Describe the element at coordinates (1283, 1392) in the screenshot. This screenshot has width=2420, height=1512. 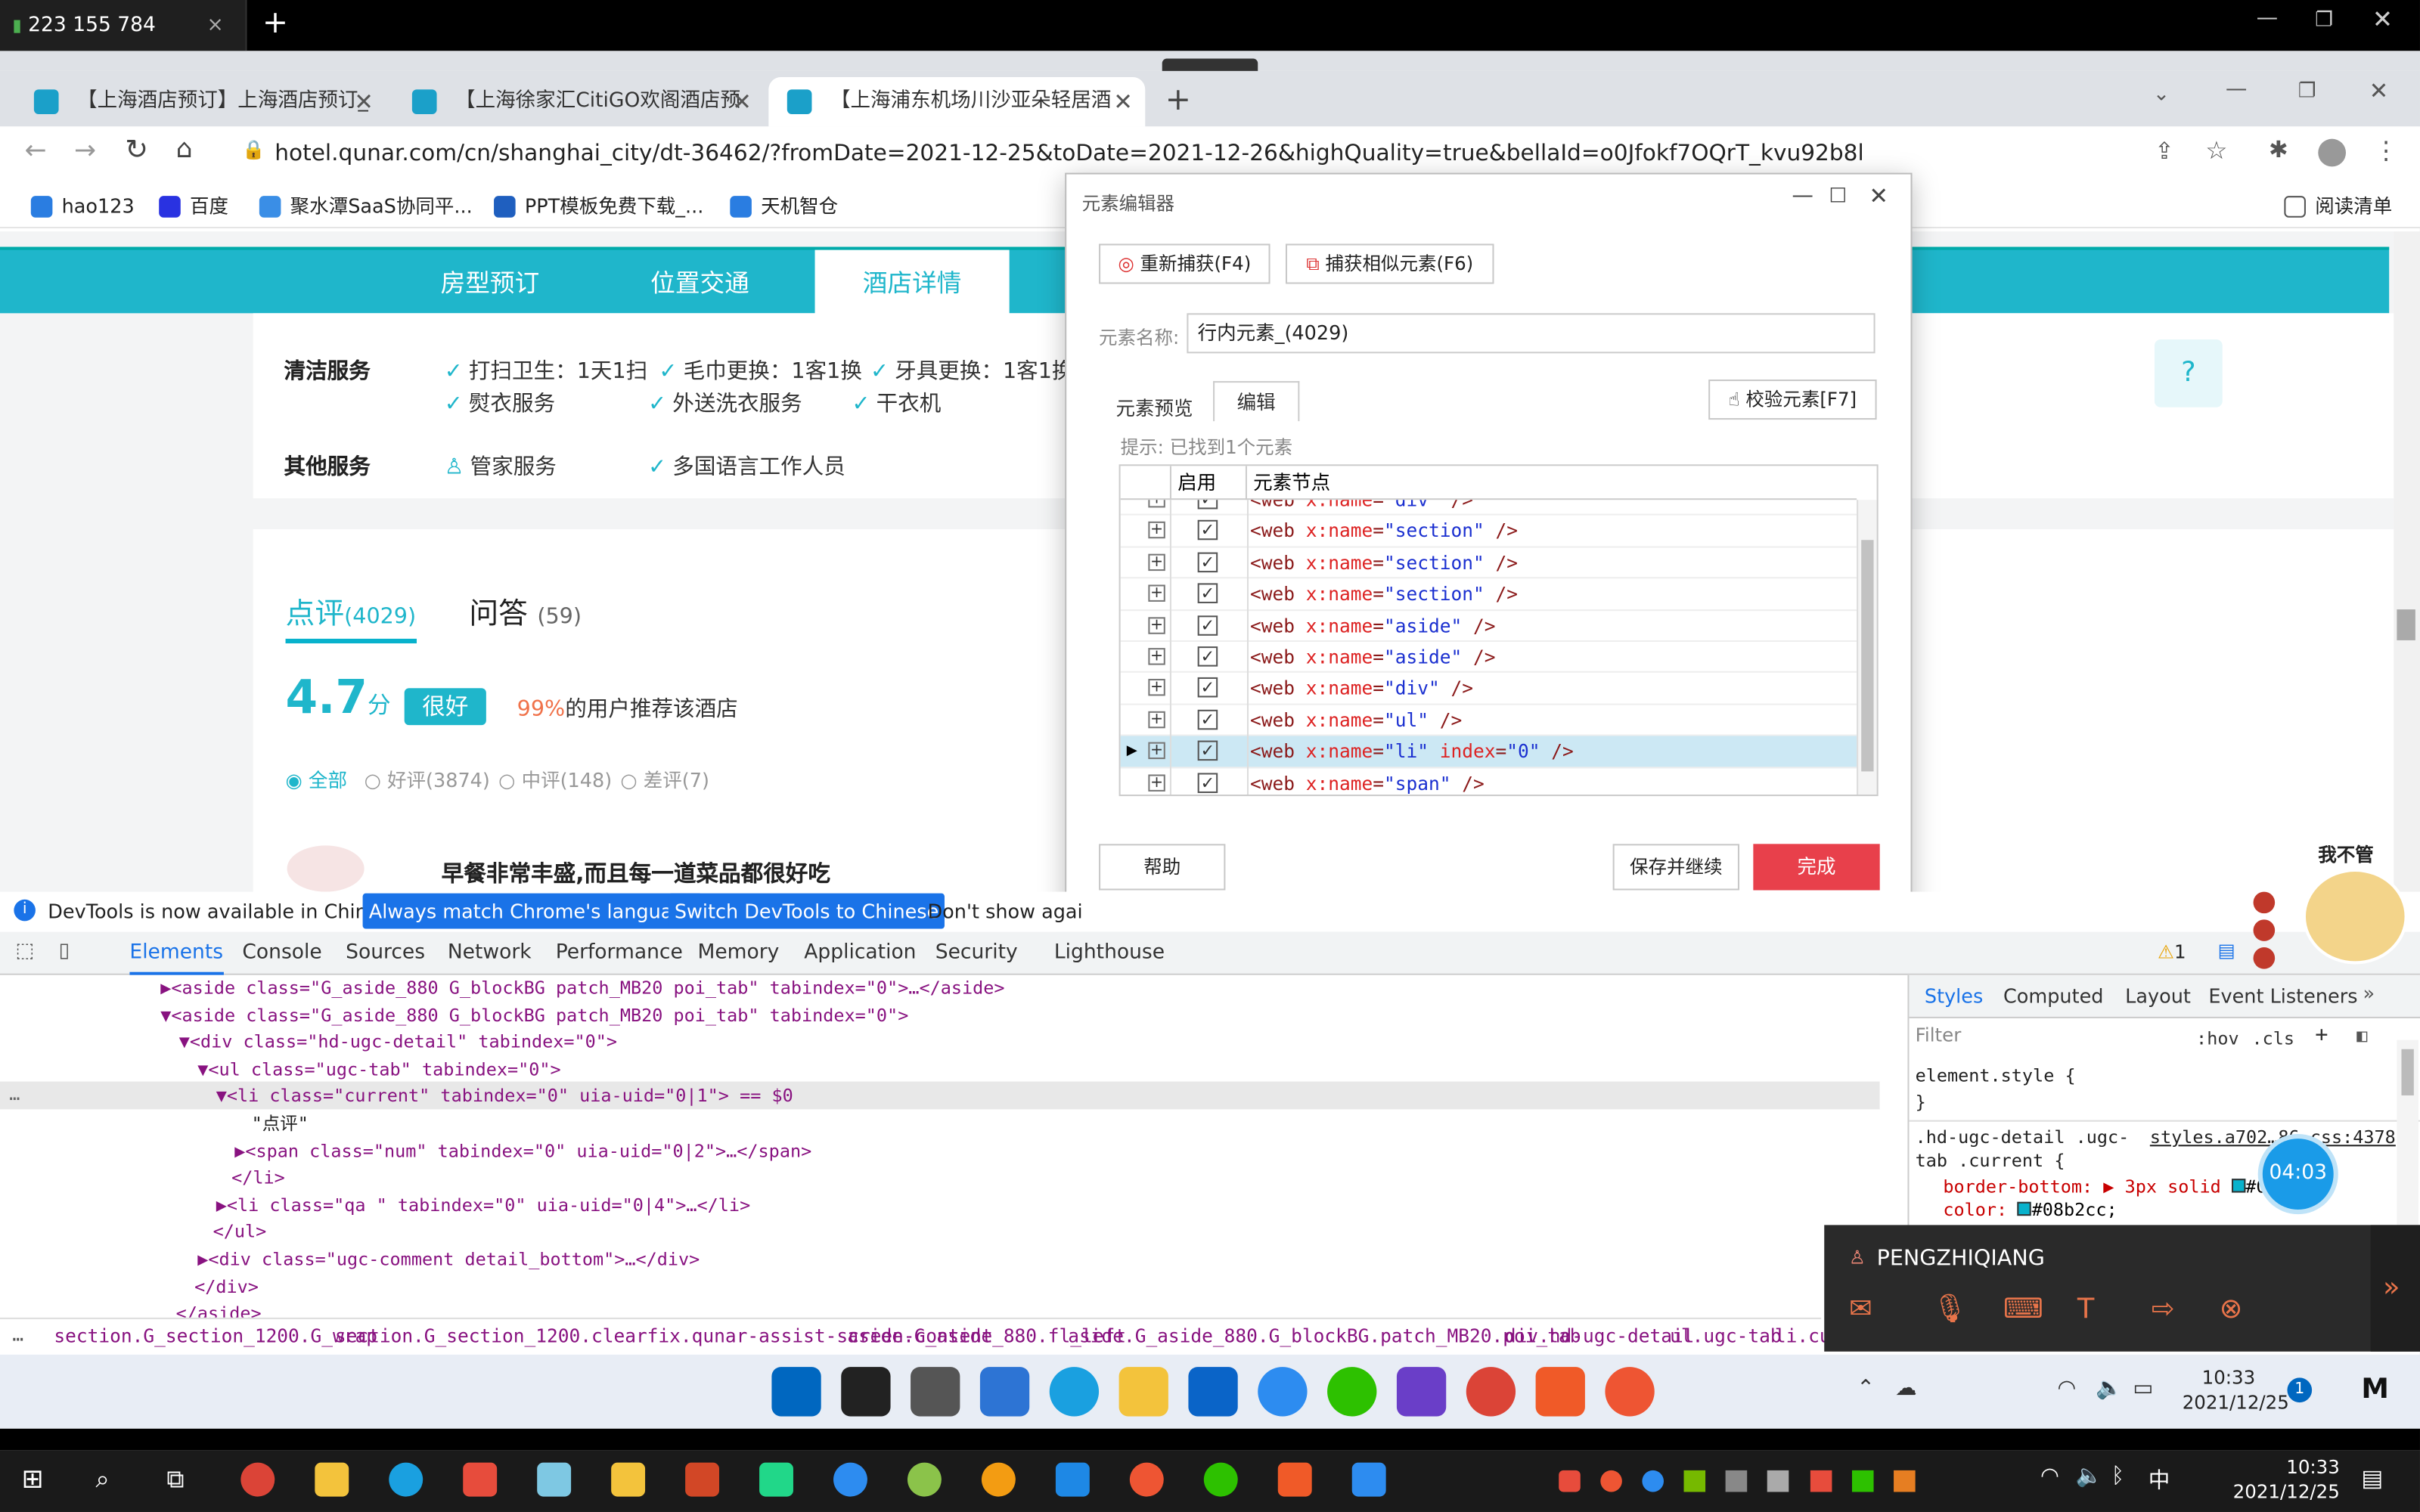
I see `feishu-icon` at that location.